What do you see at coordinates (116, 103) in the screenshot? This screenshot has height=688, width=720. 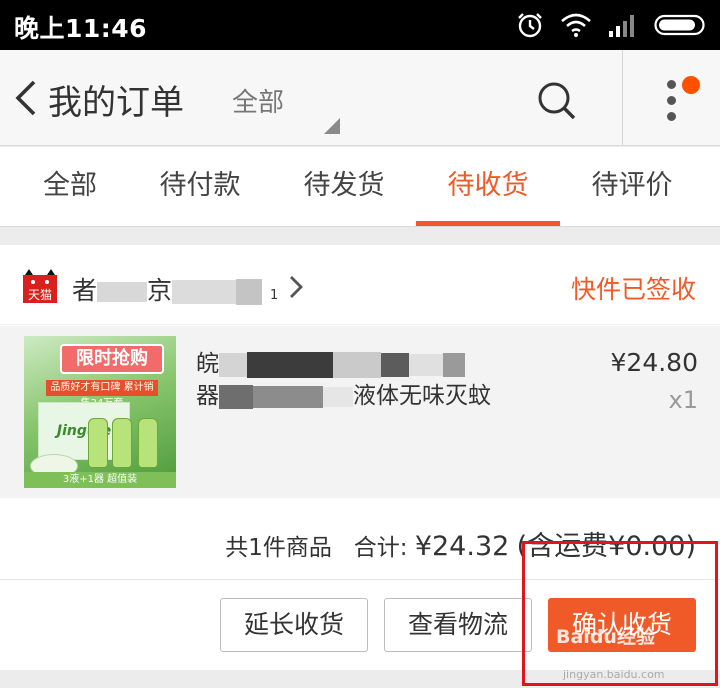 I see `page-title: 我的订单` at bounding box center [116, 103].